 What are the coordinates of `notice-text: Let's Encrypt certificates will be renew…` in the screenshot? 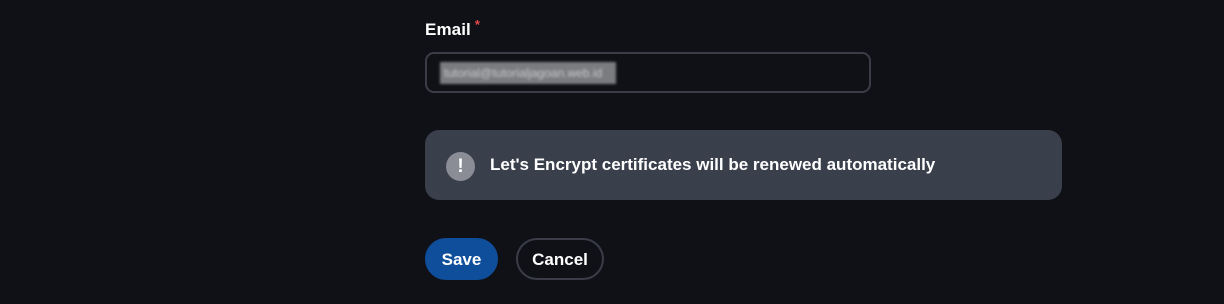 It's located at (713, 164).